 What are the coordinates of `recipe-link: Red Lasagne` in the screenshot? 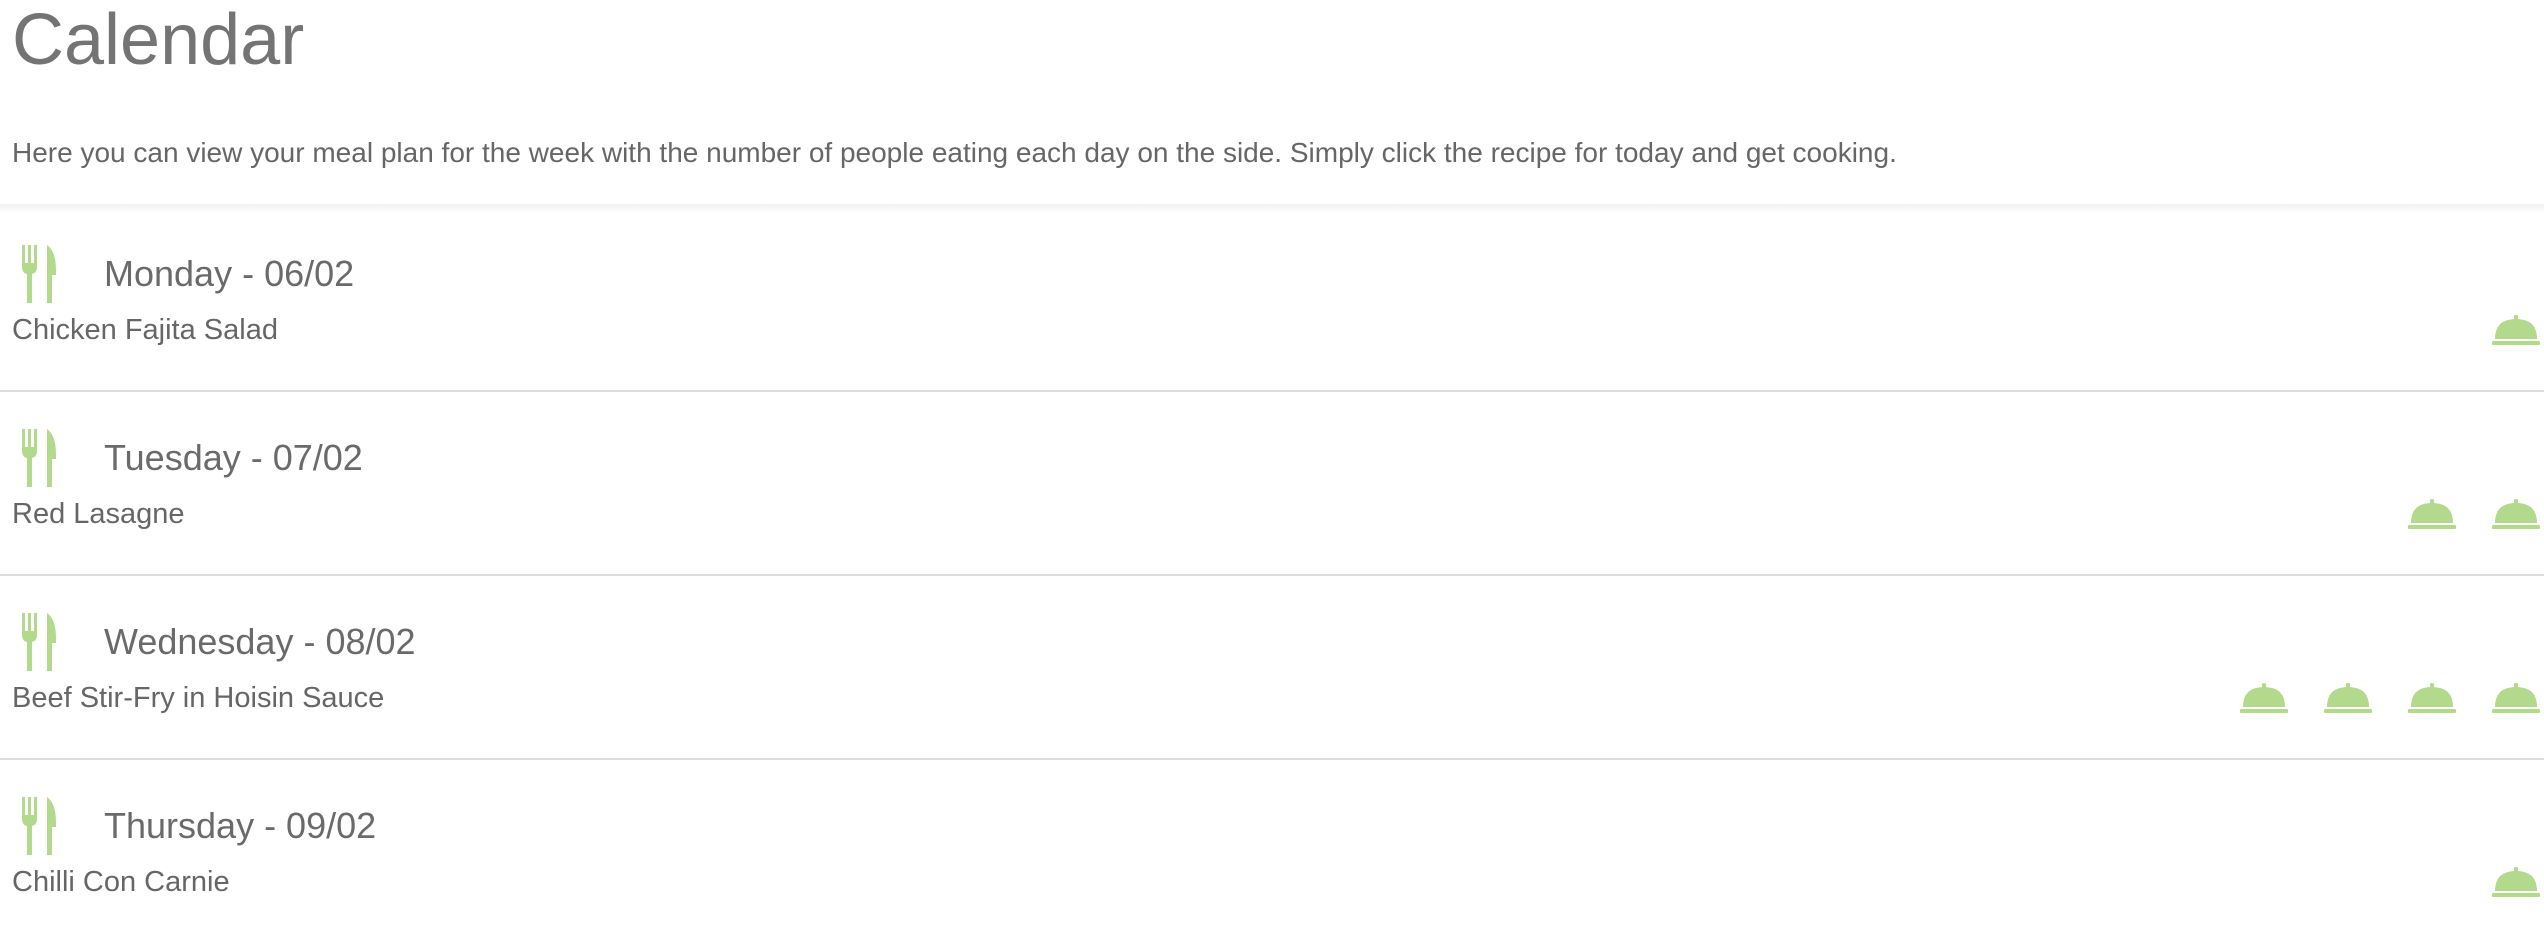 It's located at (98, 514).